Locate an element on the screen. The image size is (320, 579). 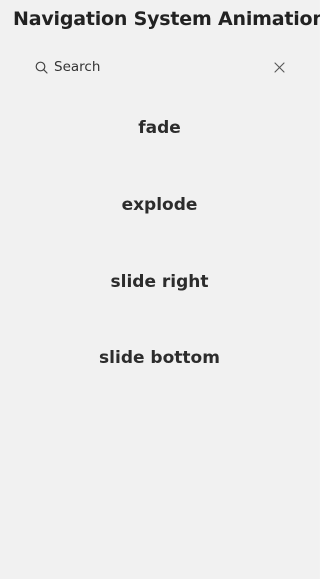
page-title: Navigation System Animation is located at coordinates (166, 19).